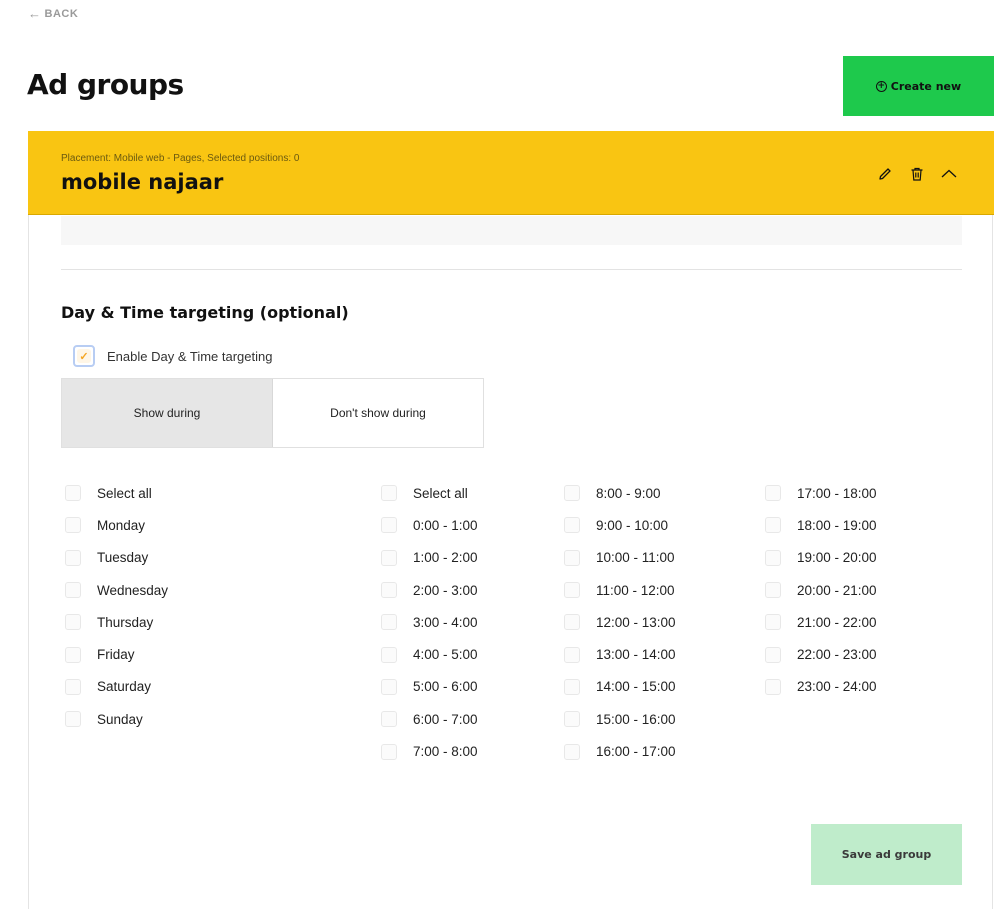 This screenshot has height=909, width=999. What do you see at coordinates (116, 654) in the screenshot?
I see `day-option: Friday` at bounding box center [116, 654].